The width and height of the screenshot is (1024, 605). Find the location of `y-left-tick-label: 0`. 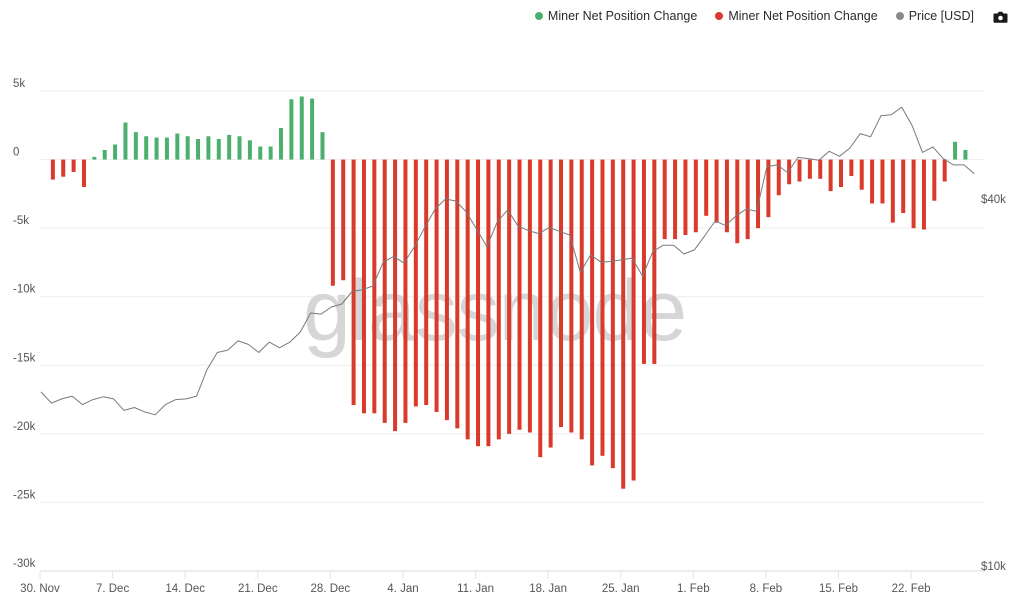

y-left-tick-label: 0 is located at coordinates (16, 153).